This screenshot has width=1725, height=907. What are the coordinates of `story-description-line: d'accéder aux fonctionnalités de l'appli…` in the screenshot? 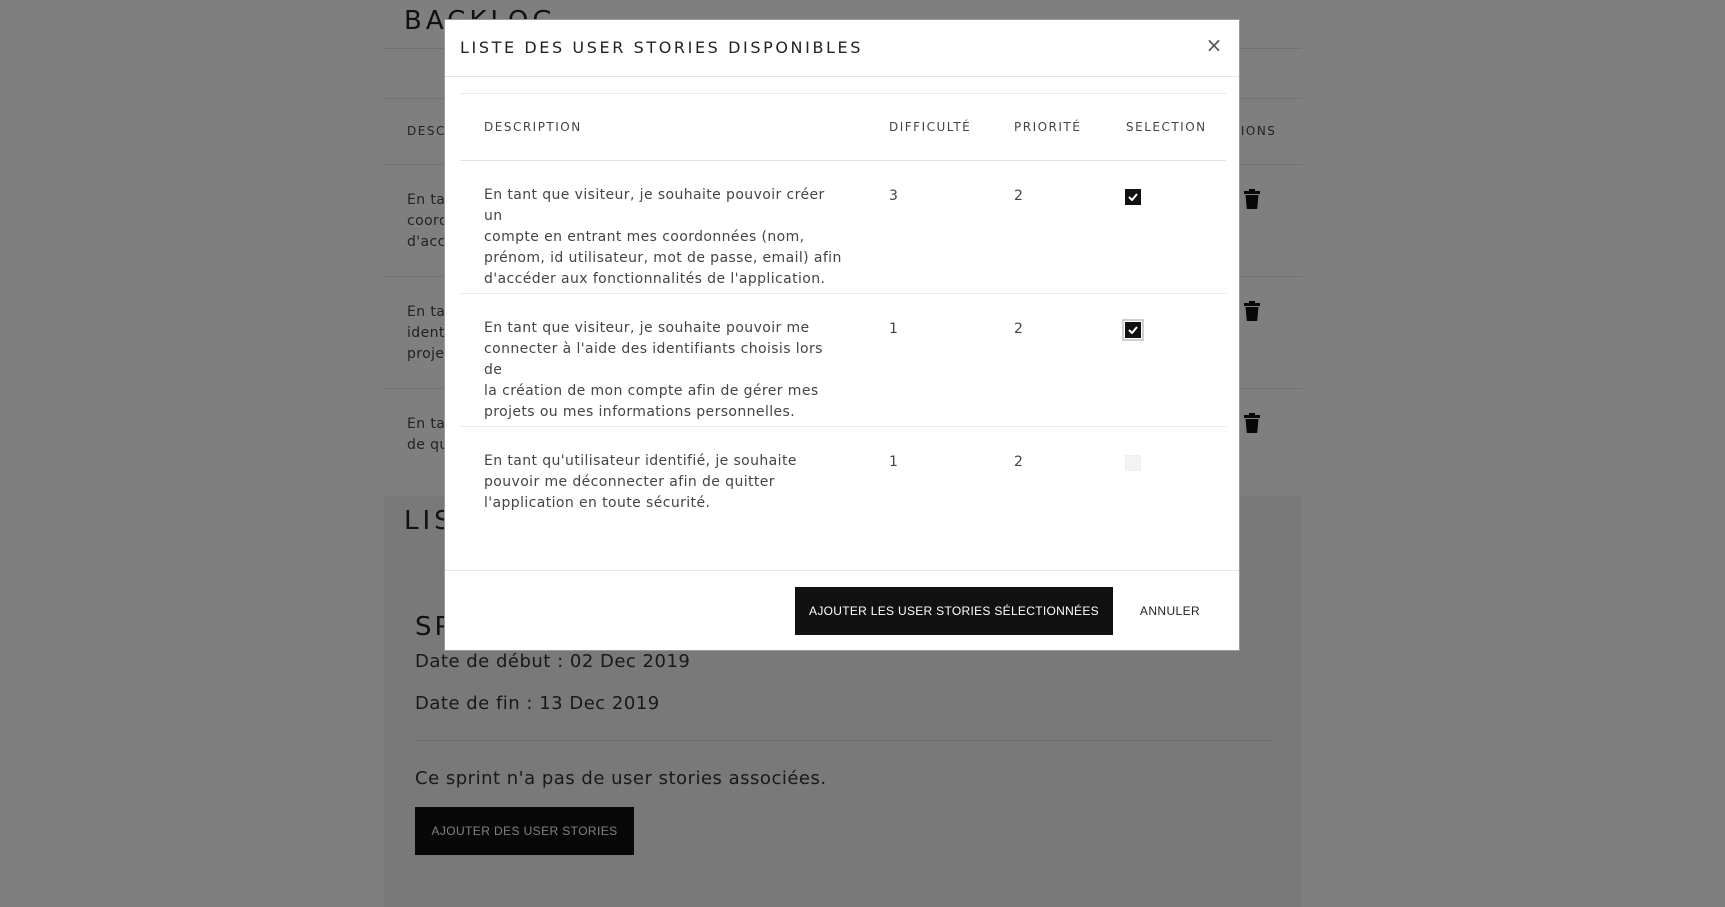 It's located at (655, 279).